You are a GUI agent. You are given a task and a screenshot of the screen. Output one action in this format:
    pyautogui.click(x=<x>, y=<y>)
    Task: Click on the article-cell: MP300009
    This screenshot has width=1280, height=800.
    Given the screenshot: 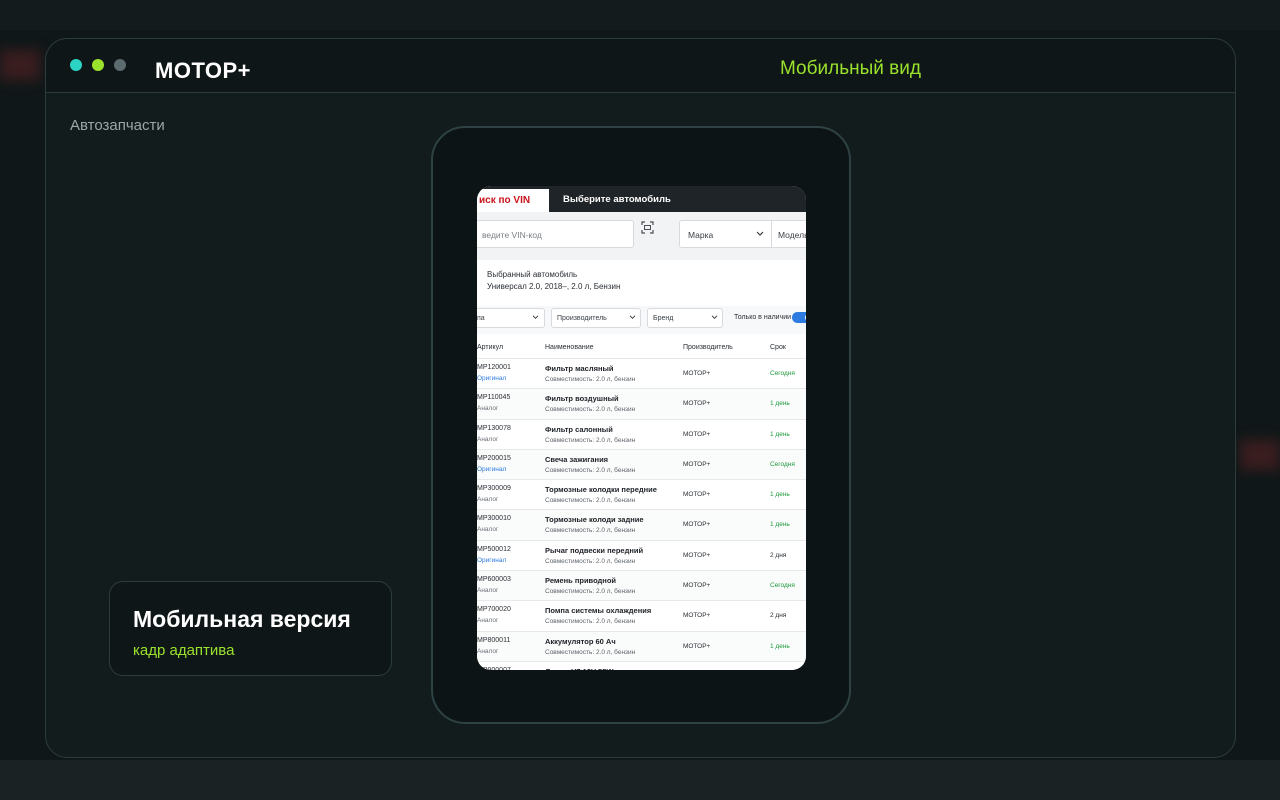 What is the action you would take?
    pyautogui.click(x=494, y=489)
    